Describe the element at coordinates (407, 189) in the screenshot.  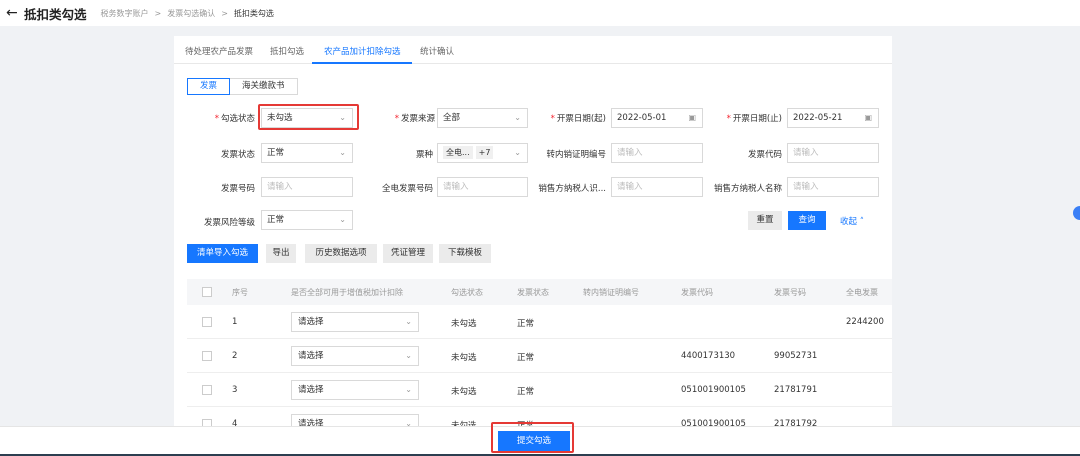
I see `full-invoice-number-label: 全电发票号码` at that location.